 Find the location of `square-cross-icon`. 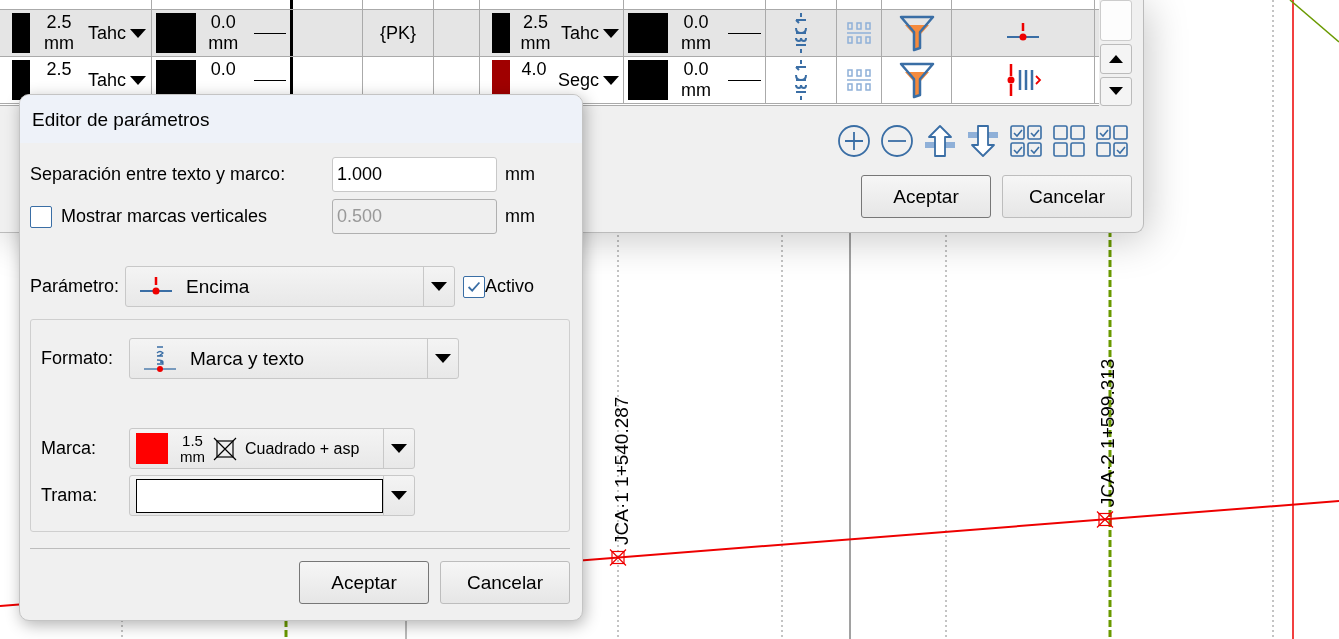

square-cross-icon is located at coordinates (225, 448).